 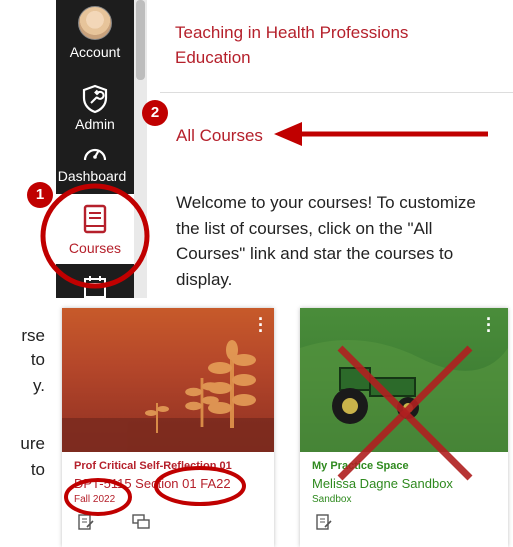 What do you see at coordinates (40, 195) in the screenshot?
I see `annotation-badge-1: 1` at bounding box center [40, 195].